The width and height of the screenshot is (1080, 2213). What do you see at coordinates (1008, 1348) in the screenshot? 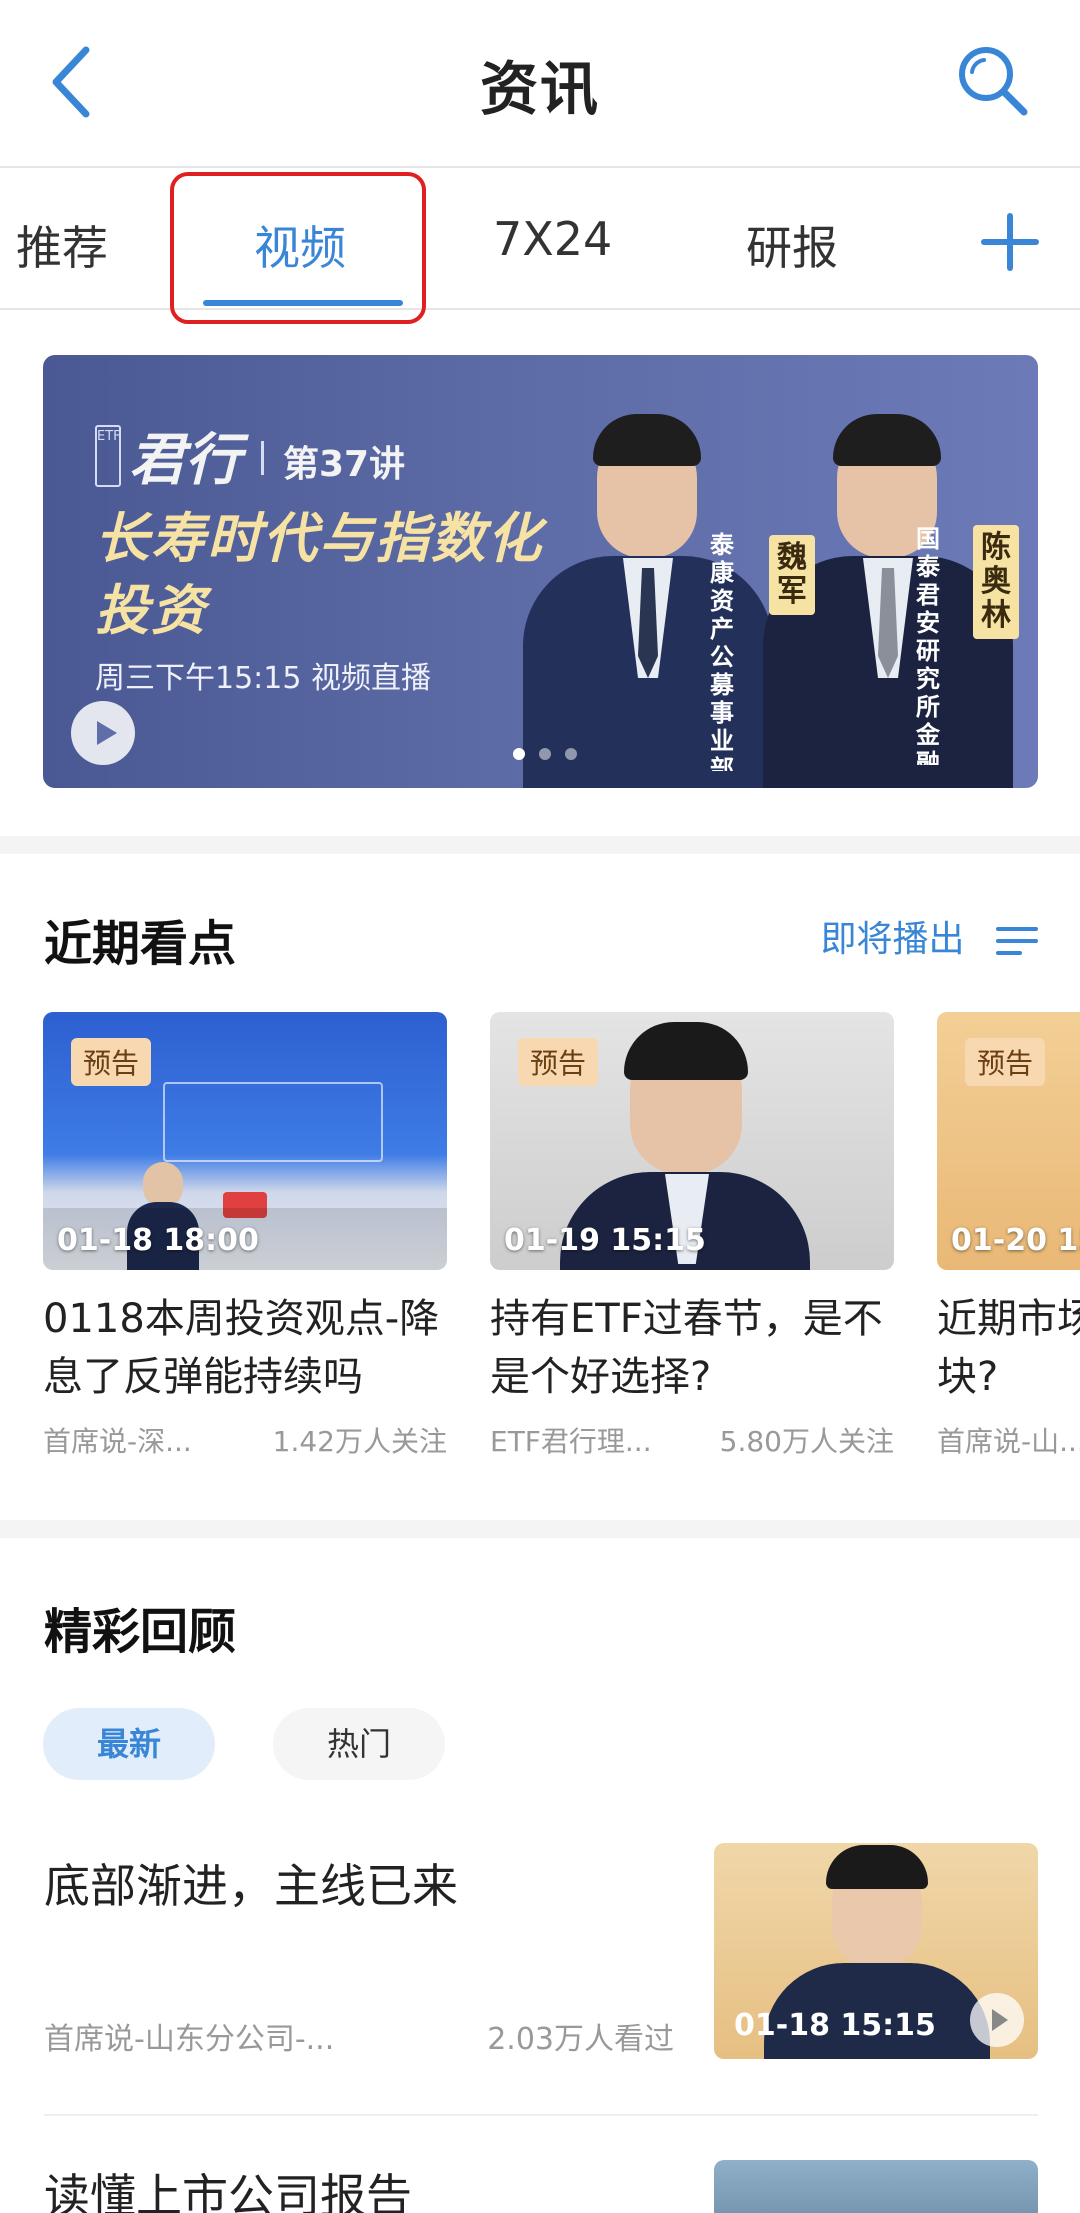
I see `card-title: 近期市场板块?` at bounding box center [1008, 1348].